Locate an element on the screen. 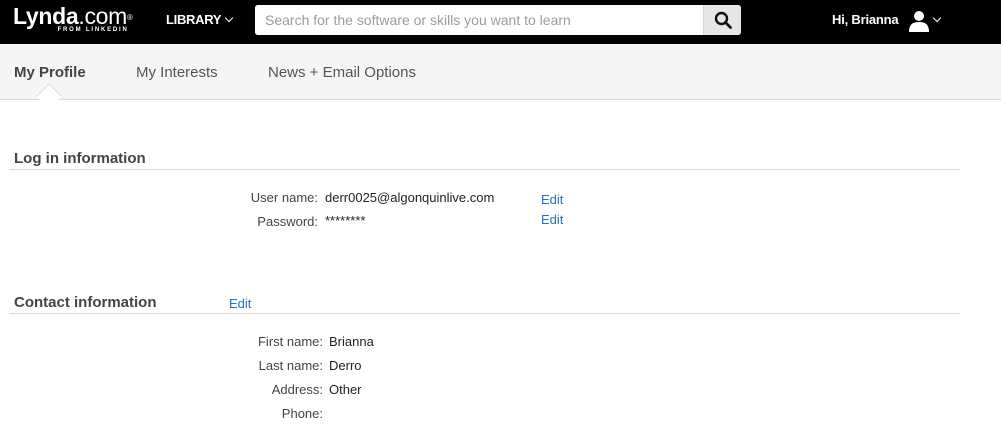  edit-contact-link: Edit is located at coordinates (240, 303).